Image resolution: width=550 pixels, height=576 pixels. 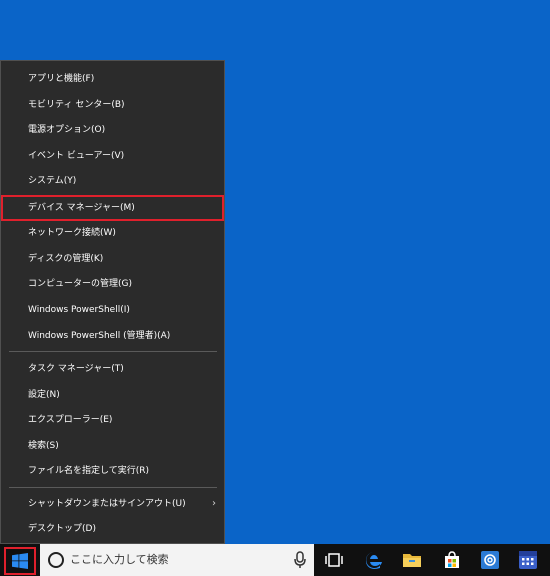 I want to click on search-box: ここに入力して検索, so click(x=177, y=560).